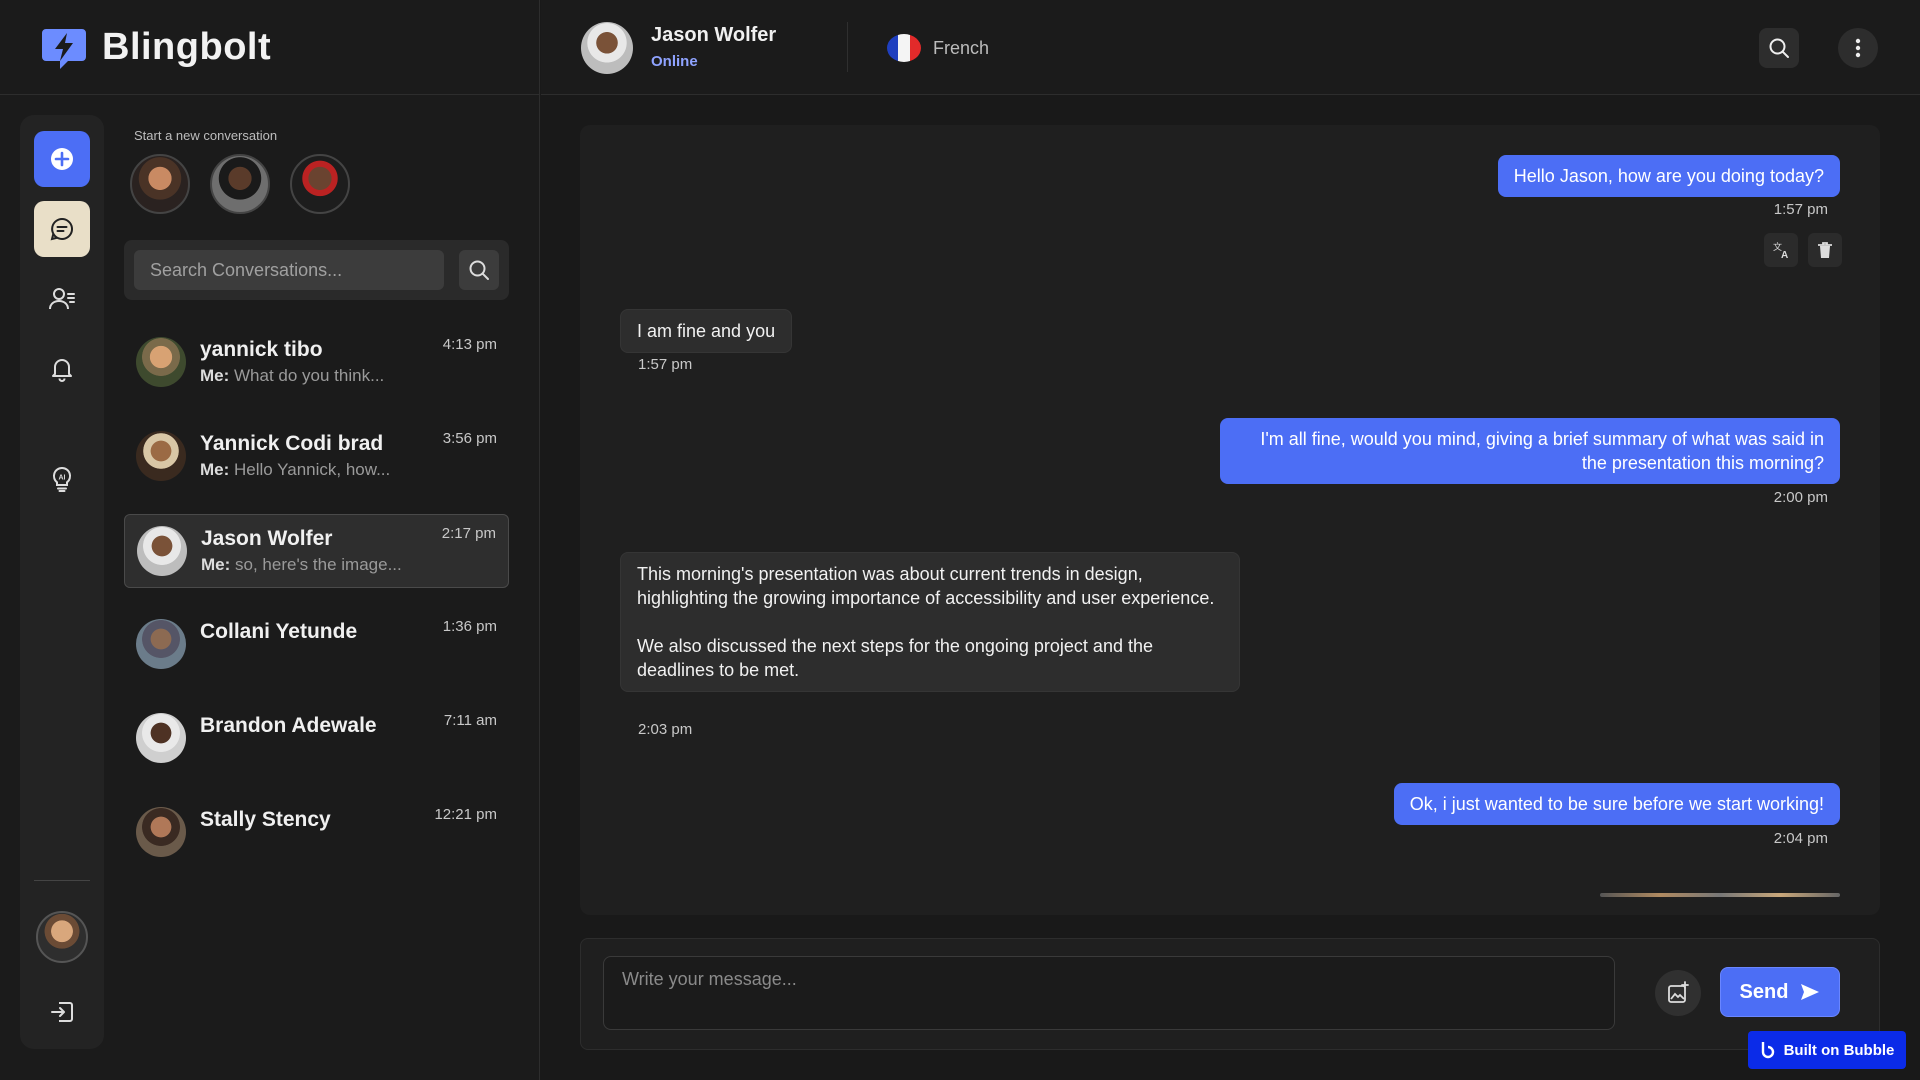 This screenshot has width=1920, height=1080. I want to click on conversation-name: Yannick Codi brad, so click(292, 443).